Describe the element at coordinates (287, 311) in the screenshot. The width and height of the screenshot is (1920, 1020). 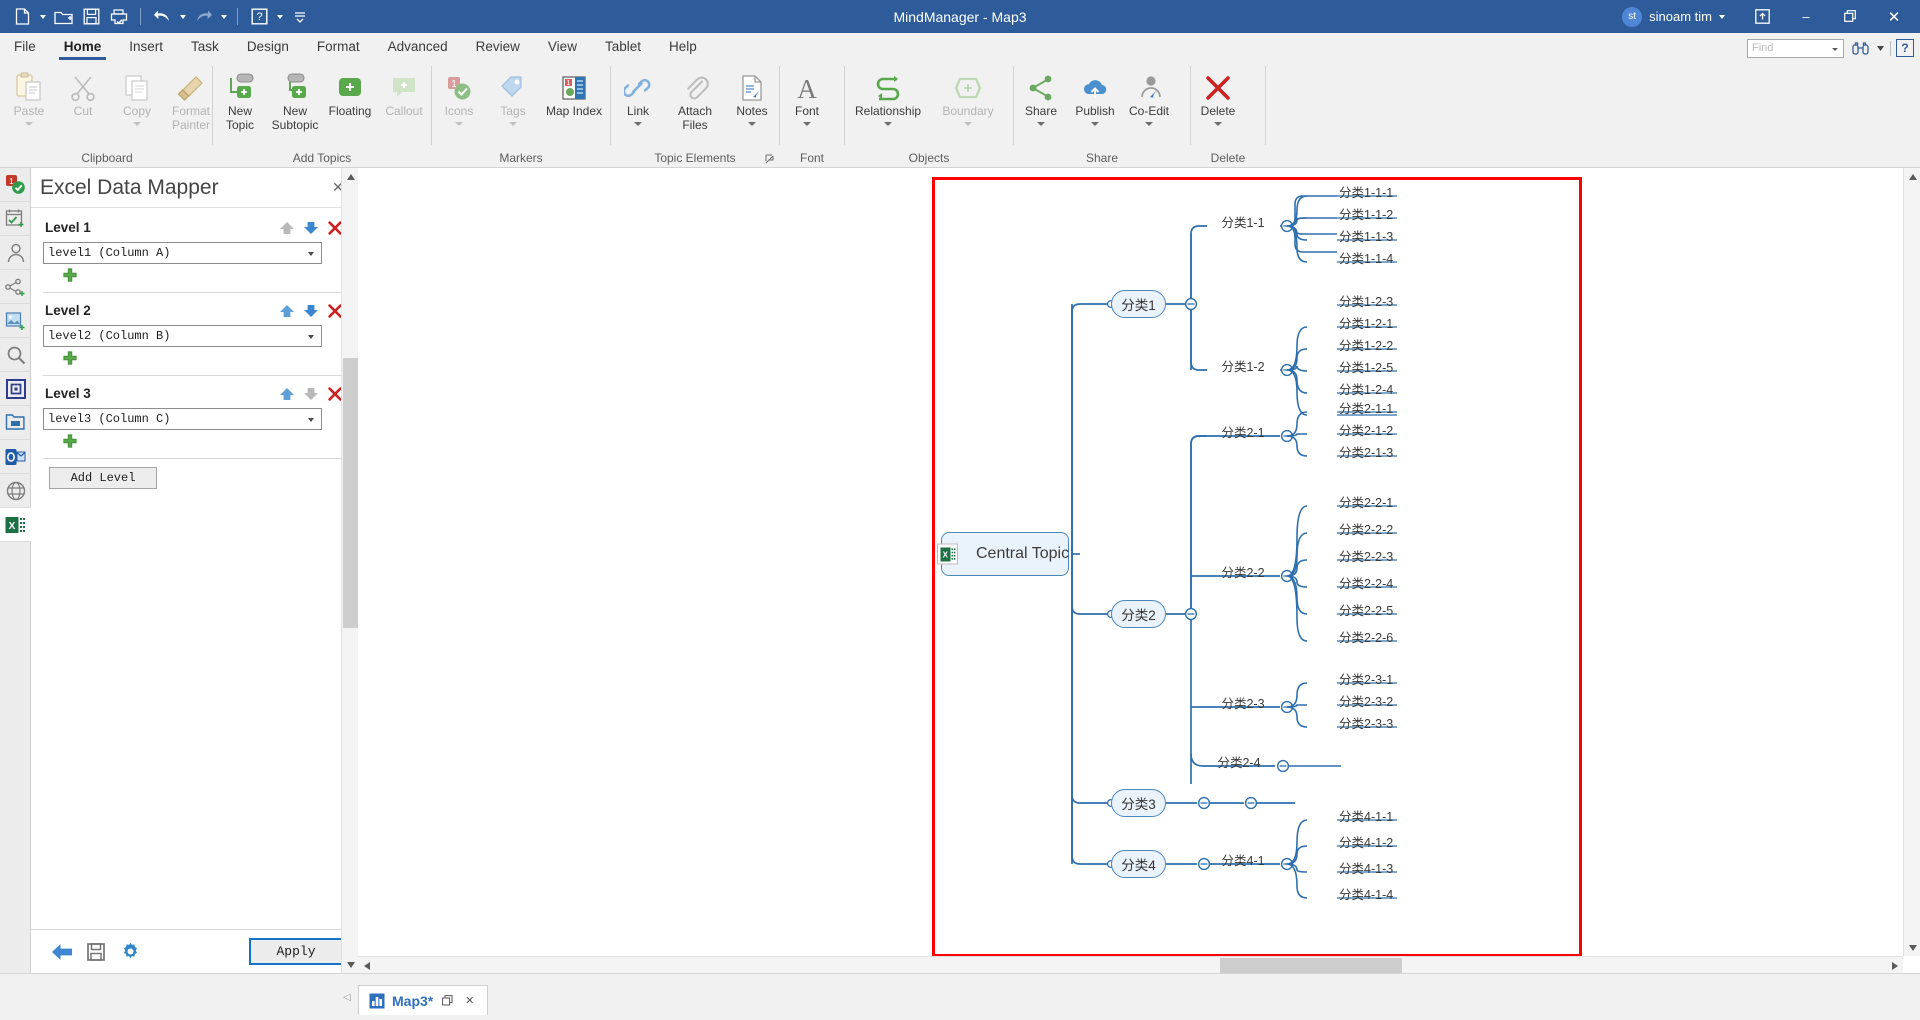
I see `level-2-move-up-icon` at that location.